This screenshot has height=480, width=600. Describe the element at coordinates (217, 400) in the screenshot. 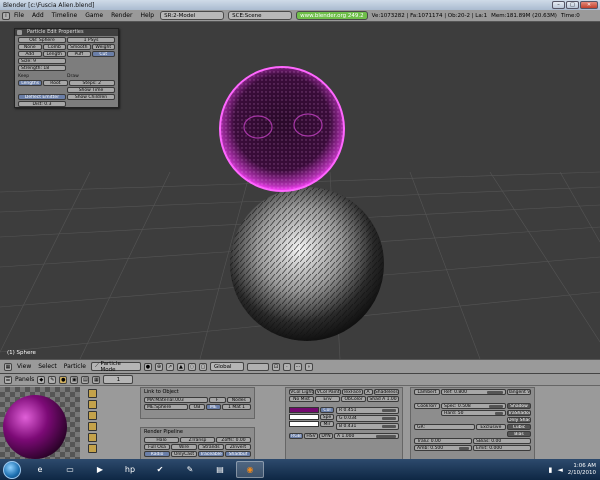

I see `fake-user-button: F` at that location.